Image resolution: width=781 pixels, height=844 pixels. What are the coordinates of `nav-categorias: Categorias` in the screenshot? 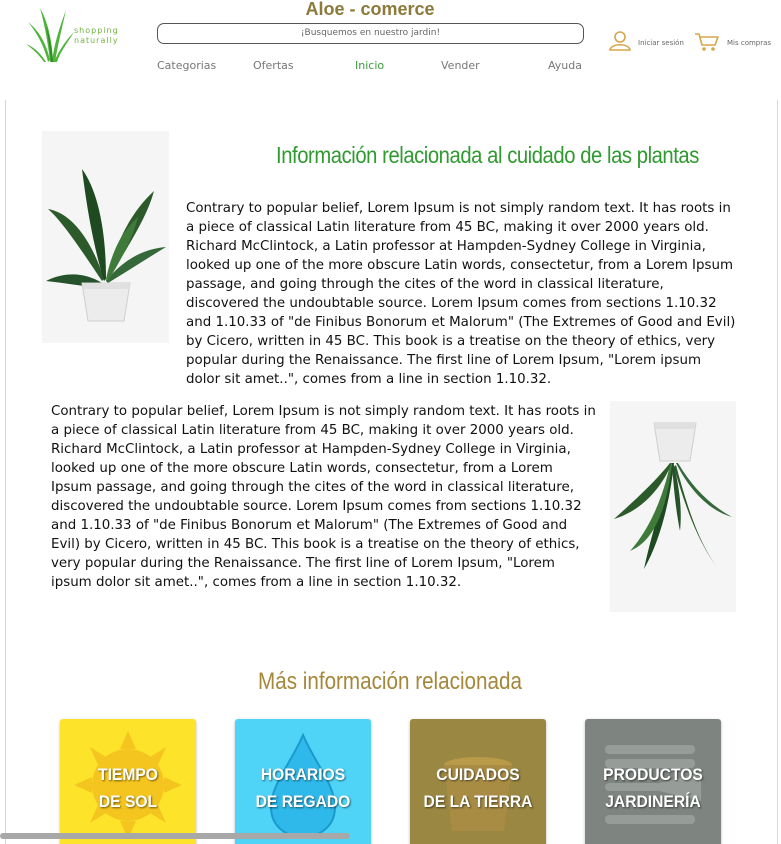 It's located at (186, 65).